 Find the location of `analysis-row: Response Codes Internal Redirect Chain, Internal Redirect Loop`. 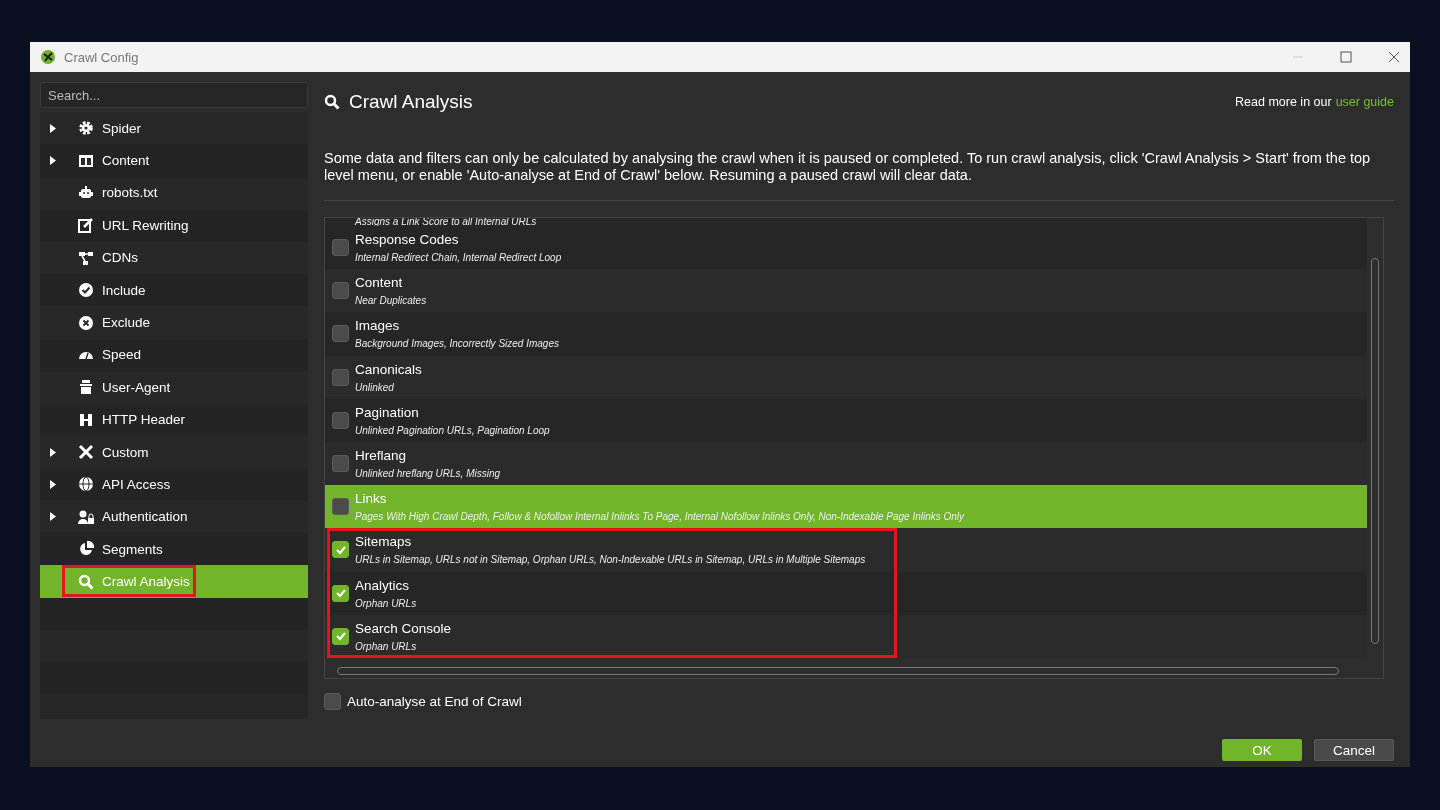

analysis-row: Response Codes Internal Redirect Chain, Internal Redirect Loop is located at coordinates (846, 248).